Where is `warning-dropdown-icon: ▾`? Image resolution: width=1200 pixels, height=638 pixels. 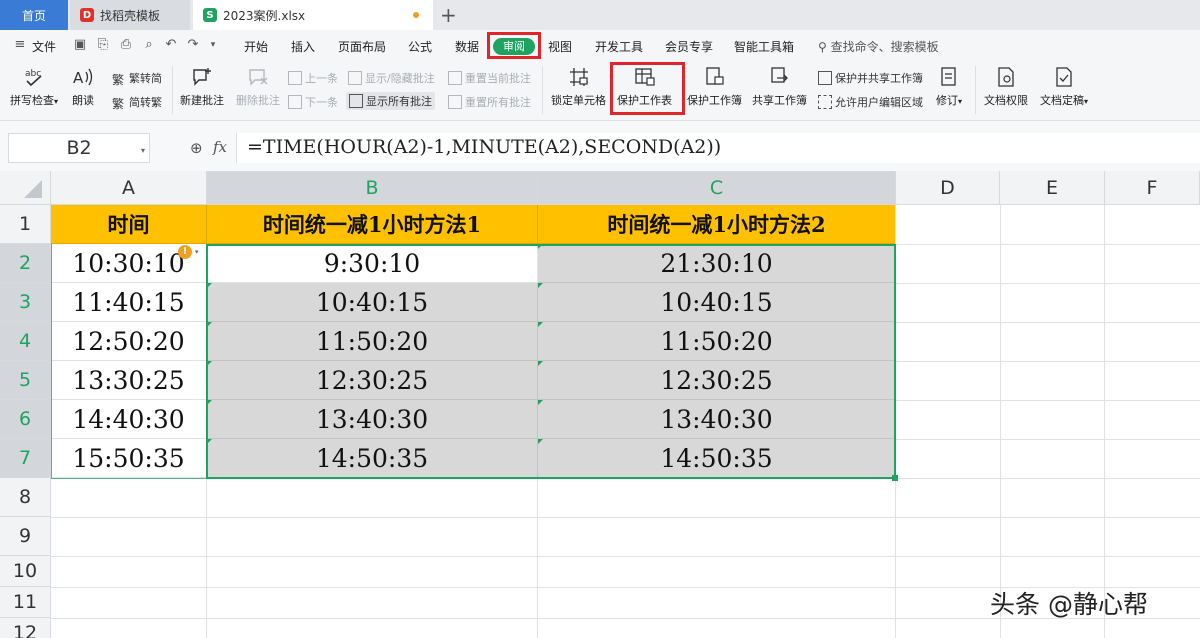
warning-dropdown-icon: ▾ is located at coordinates (197, 252).